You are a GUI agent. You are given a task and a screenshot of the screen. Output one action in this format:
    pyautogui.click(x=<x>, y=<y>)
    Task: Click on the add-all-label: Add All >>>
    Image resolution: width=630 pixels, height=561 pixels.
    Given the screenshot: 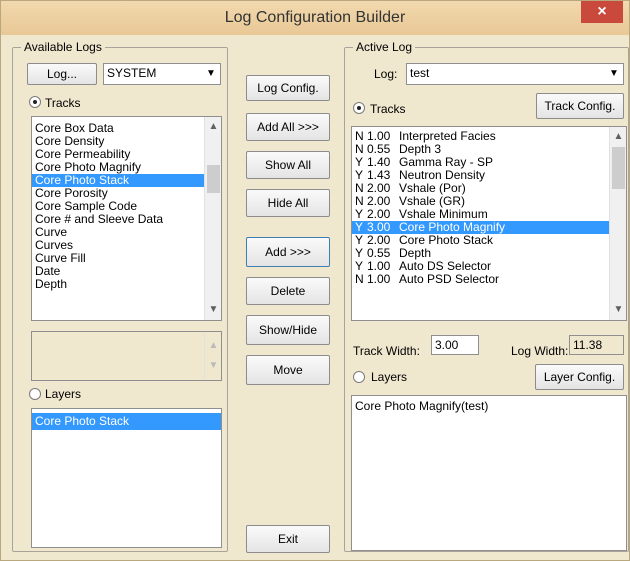 What is the action you would take?
    pyautogui.click(x=288, y=127)
    